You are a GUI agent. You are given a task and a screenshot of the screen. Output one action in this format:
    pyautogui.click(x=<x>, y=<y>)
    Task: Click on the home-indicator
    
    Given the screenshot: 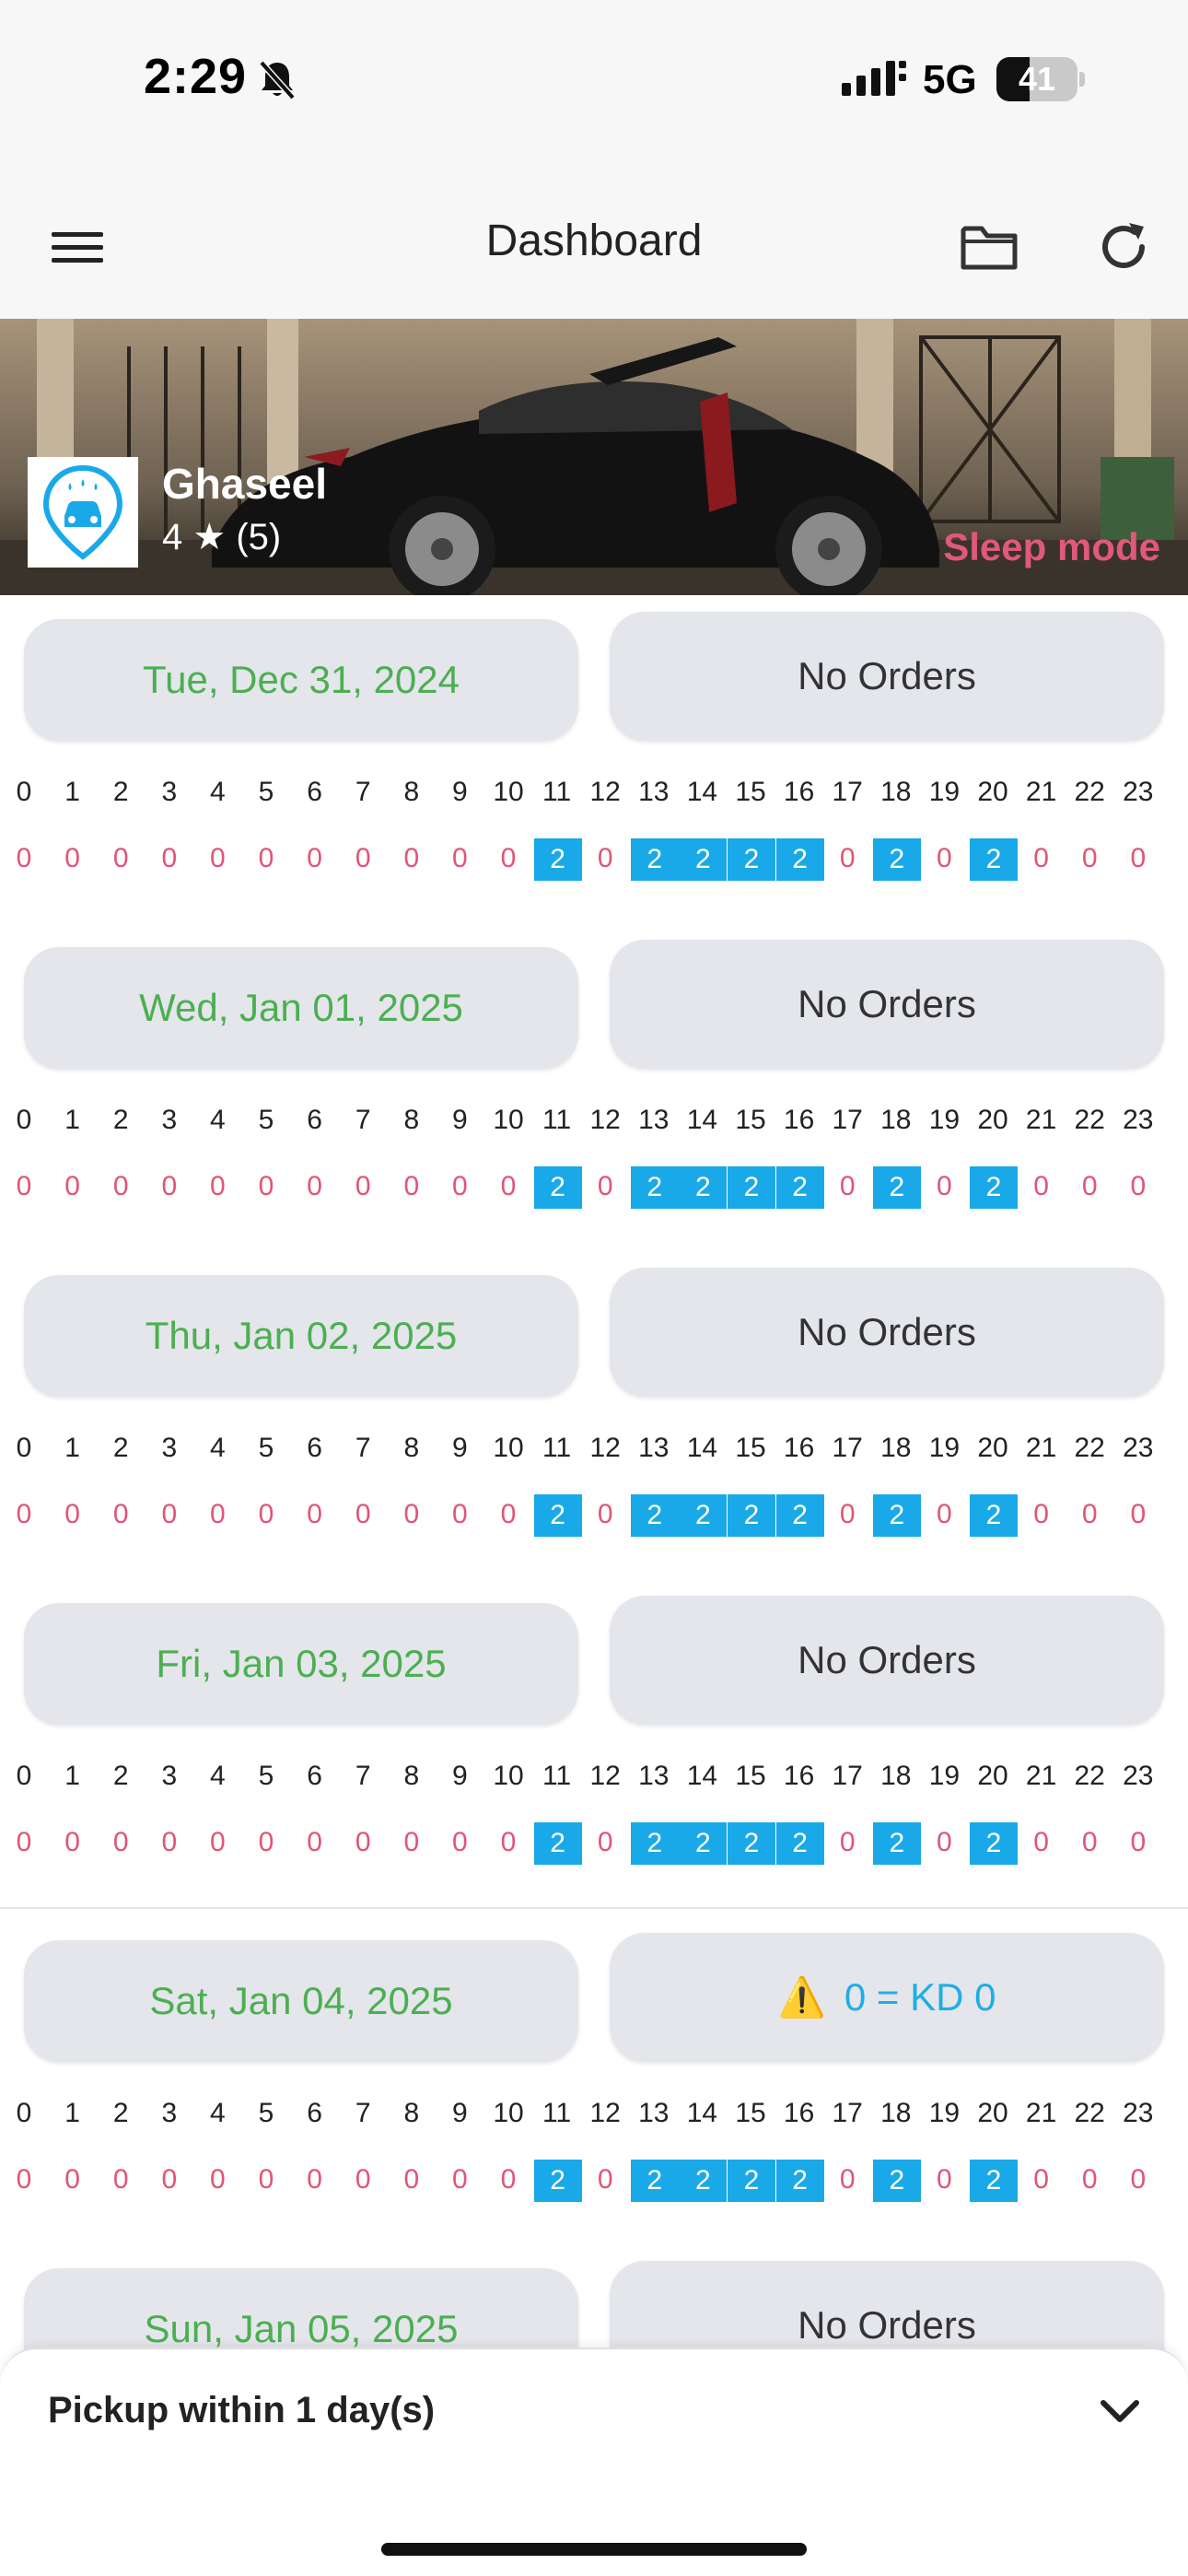 What is the action you would take?
    pyautogui.click(x=594, y=2549)
    